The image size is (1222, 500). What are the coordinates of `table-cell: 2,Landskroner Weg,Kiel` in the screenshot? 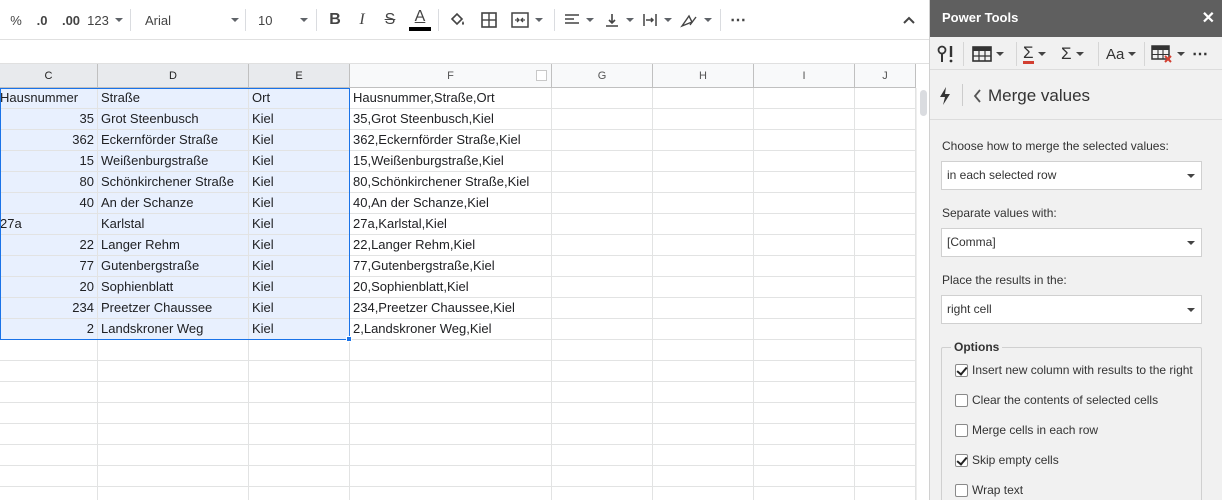 It's located at (451, 329).